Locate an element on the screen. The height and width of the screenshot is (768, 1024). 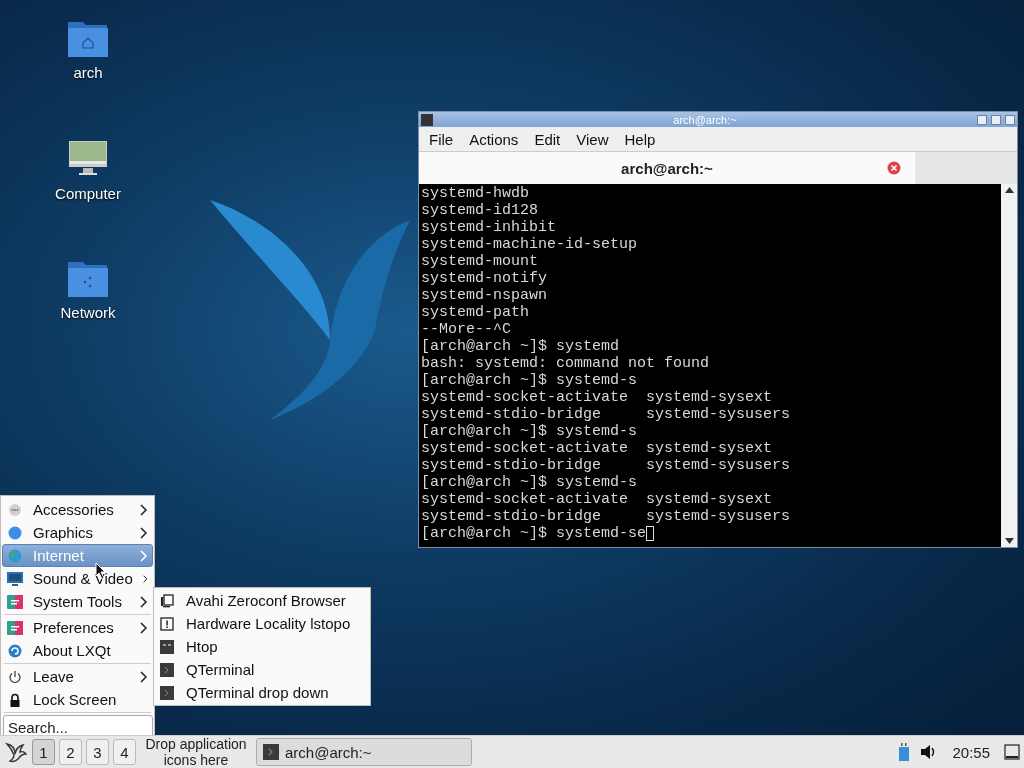
quicklaunch-hint: Drop application icons here is located at coordinates (196, 752).